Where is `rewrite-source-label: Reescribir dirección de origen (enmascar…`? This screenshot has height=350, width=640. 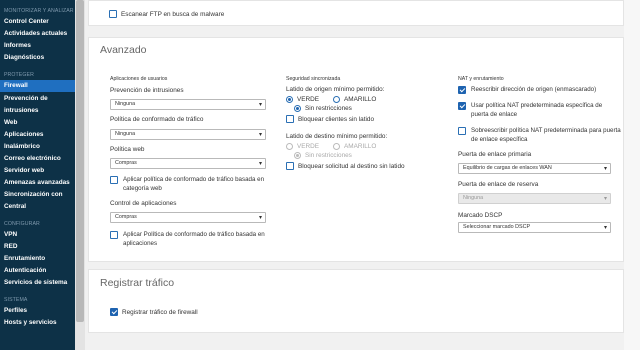 rewrite-source-label: Reescribir dirección de origen (enmascar… is located at coordinates (534, 89).